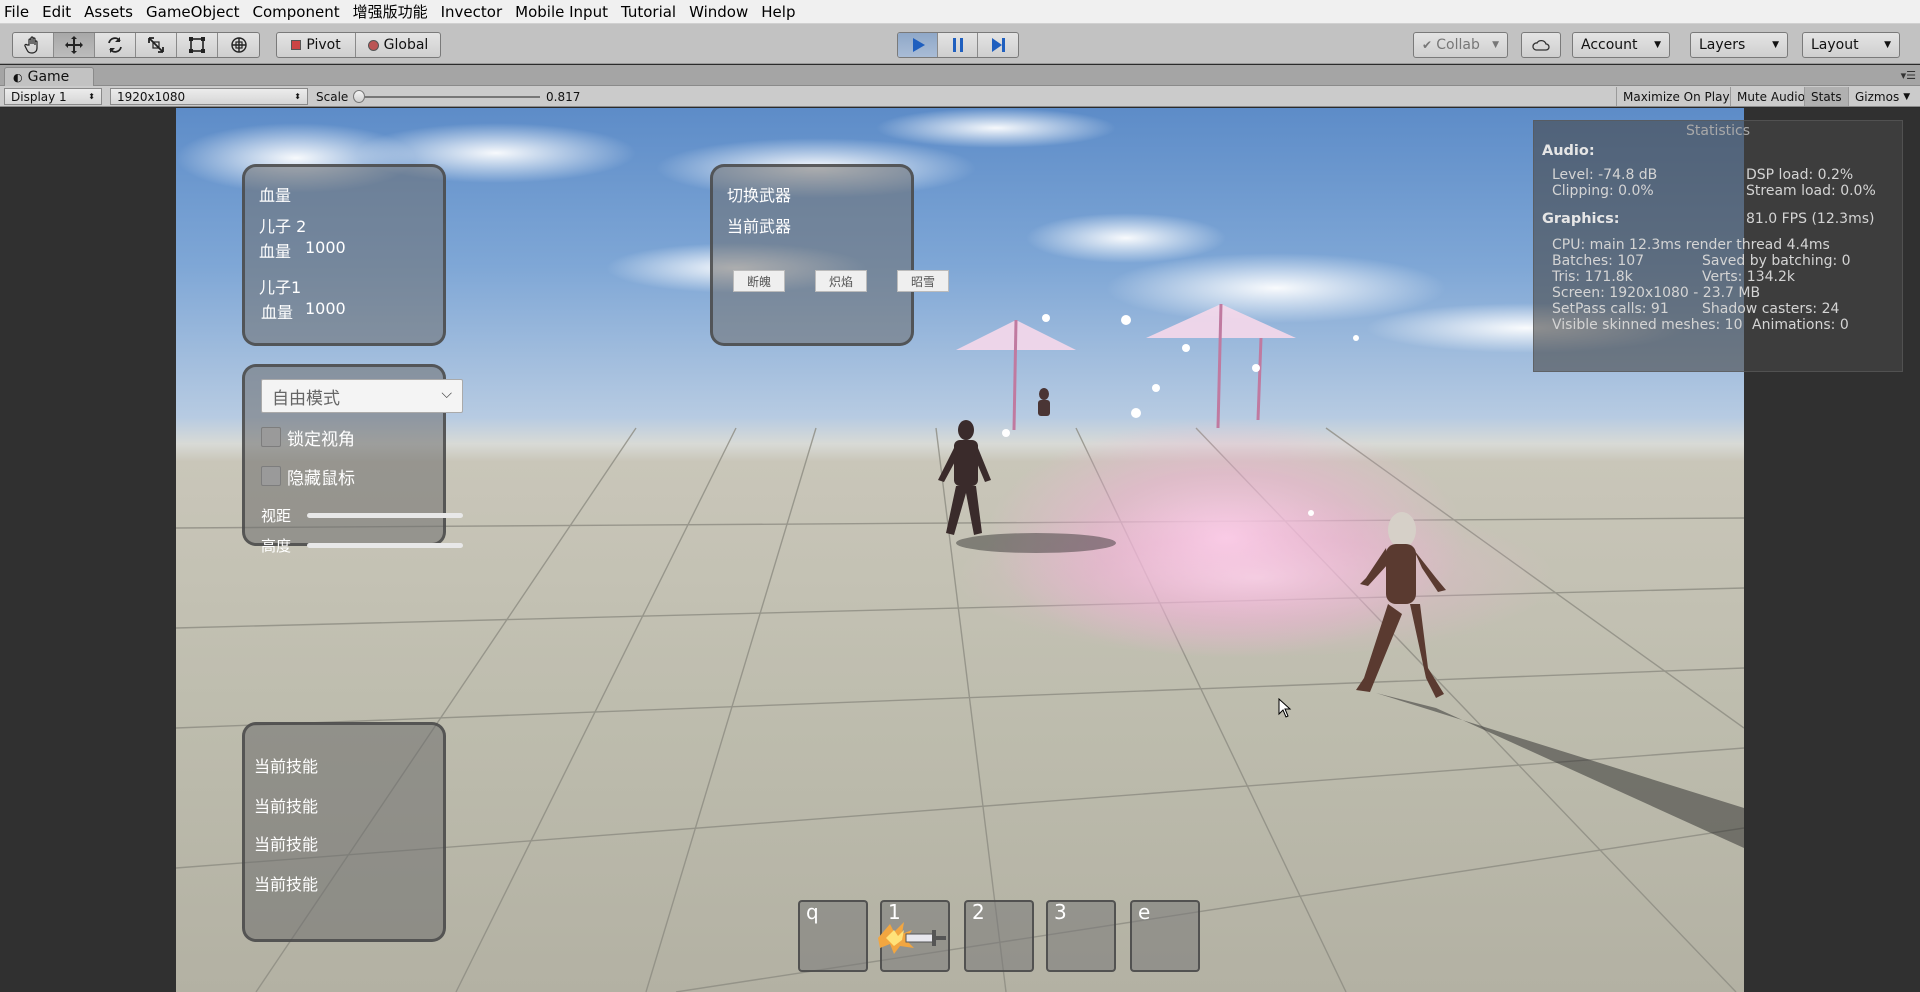  I want to click on skill-slot-q: q, so click(833, 936).